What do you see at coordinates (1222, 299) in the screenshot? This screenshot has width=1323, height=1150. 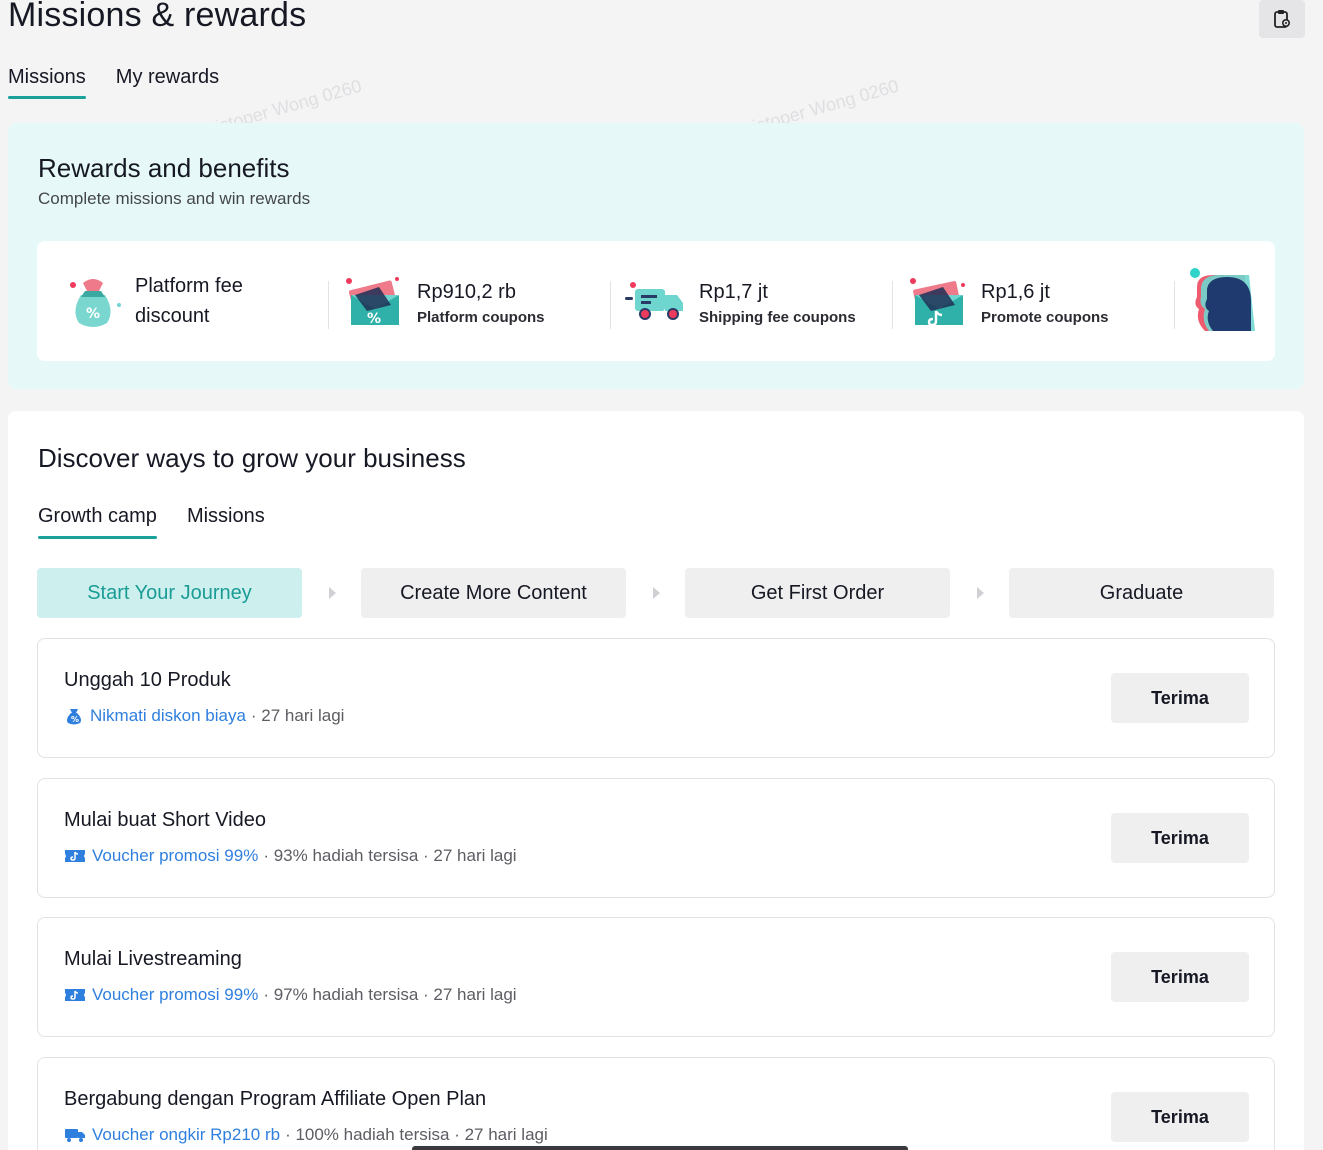 I see `mascot-head-icon` at bounding box center [1222, 299].